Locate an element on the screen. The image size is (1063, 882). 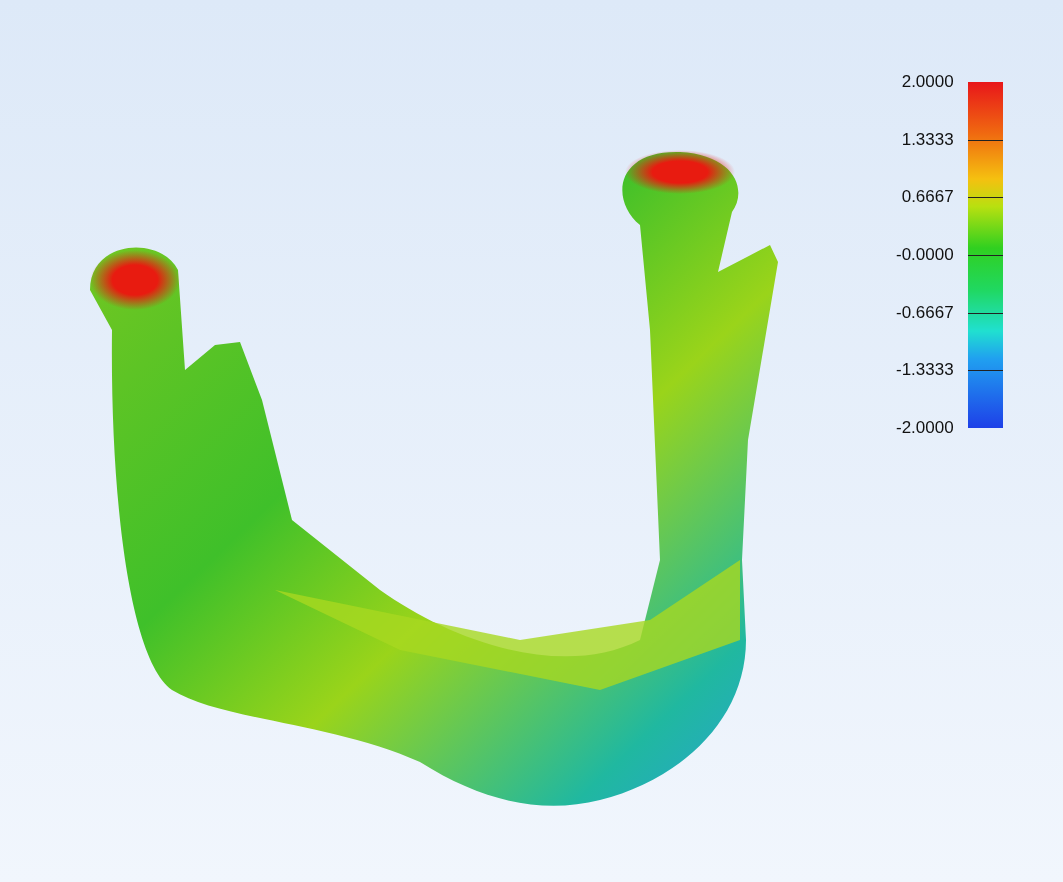
scale-label: -1.3333 is located at coordinates (925, 370).